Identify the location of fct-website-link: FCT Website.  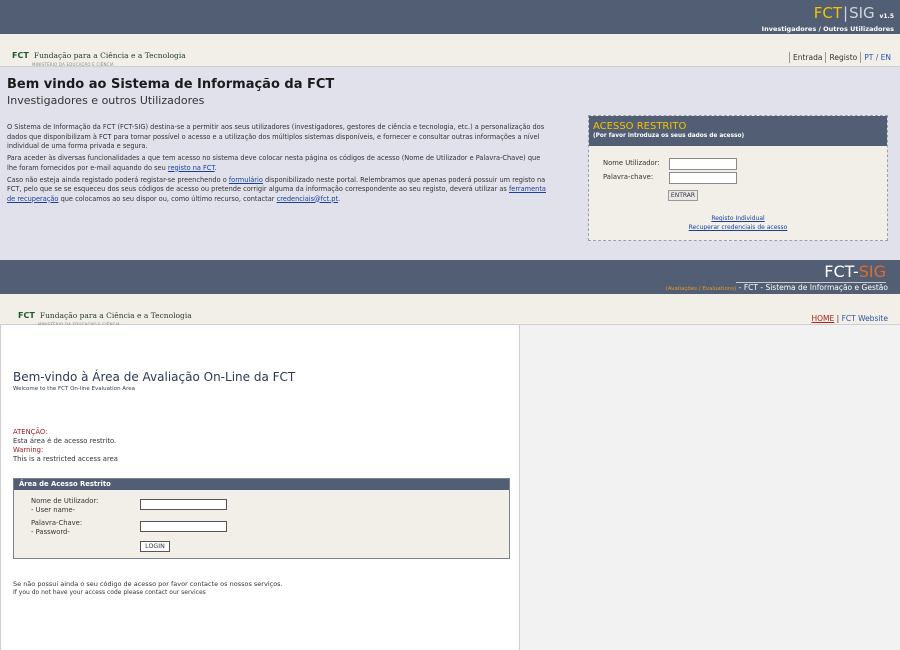
(865, 318).